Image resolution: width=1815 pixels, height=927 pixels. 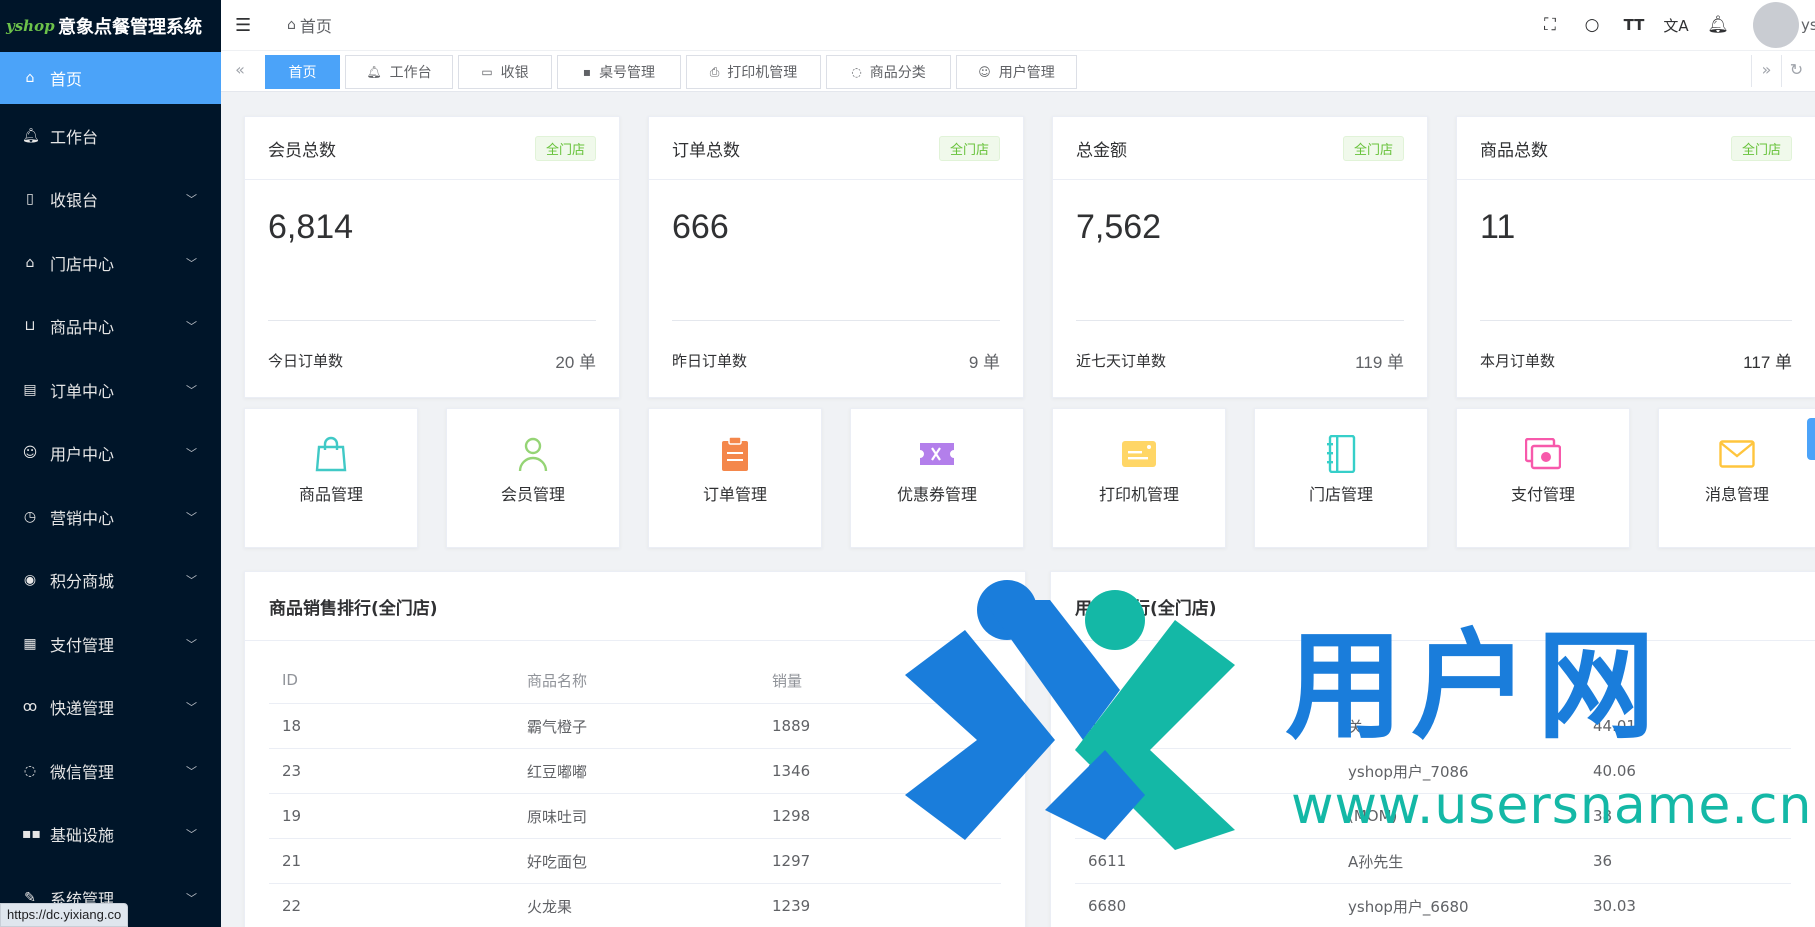 What do you see at coordinates (735, 478) in the screenshot?
I see `shortcut-order-management: 订单管理` at bounding box center [735, 478].